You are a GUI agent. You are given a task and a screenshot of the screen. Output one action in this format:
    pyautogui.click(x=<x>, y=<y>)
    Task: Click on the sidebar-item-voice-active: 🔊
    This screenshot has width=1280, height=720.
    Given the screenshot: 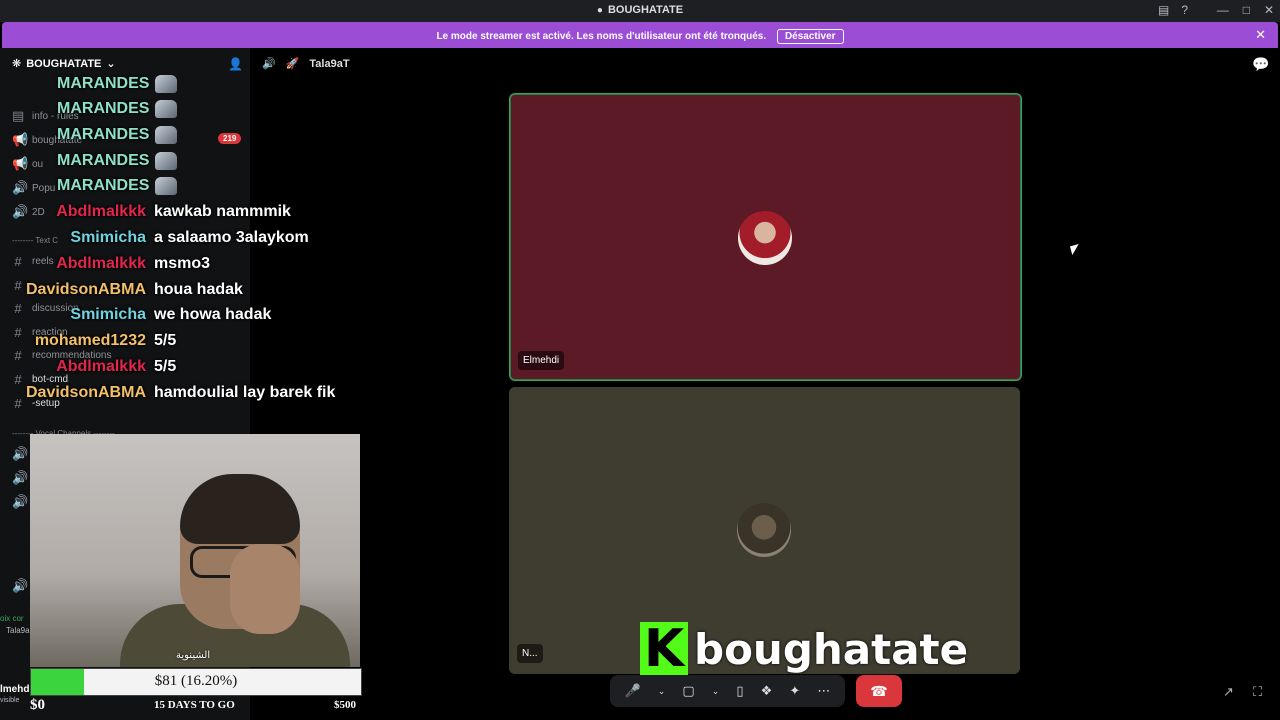 What is the action you would take?
    pyautogui.click(x=20, y=502)
    